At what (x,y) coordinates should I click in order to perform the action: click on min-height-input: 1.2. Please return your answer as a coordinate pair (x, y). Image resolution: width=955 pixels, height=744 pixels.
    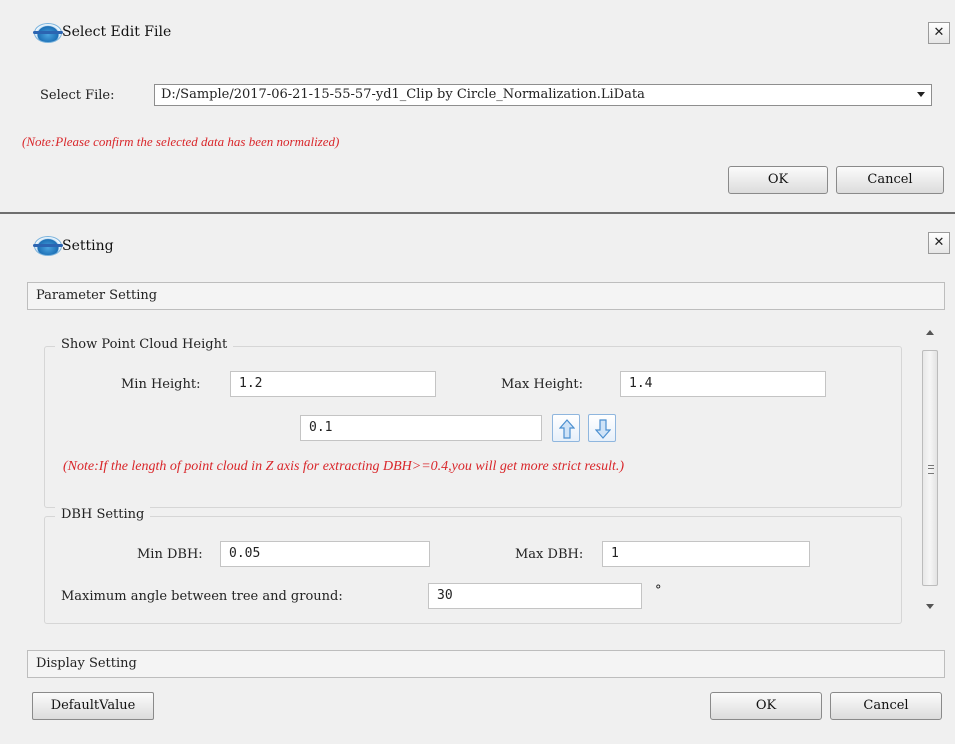
    Looking at the image, I should click on (333, 384).